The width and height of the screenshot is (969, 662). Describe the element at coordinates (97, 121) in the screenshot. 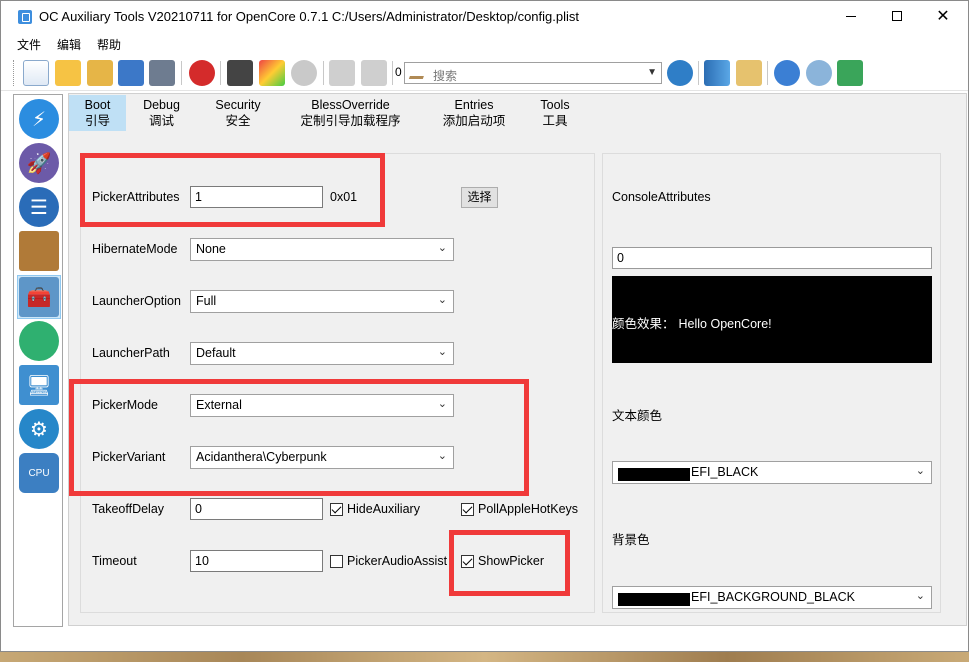

I see `tab-boot-sublabel: 引导` at that location.